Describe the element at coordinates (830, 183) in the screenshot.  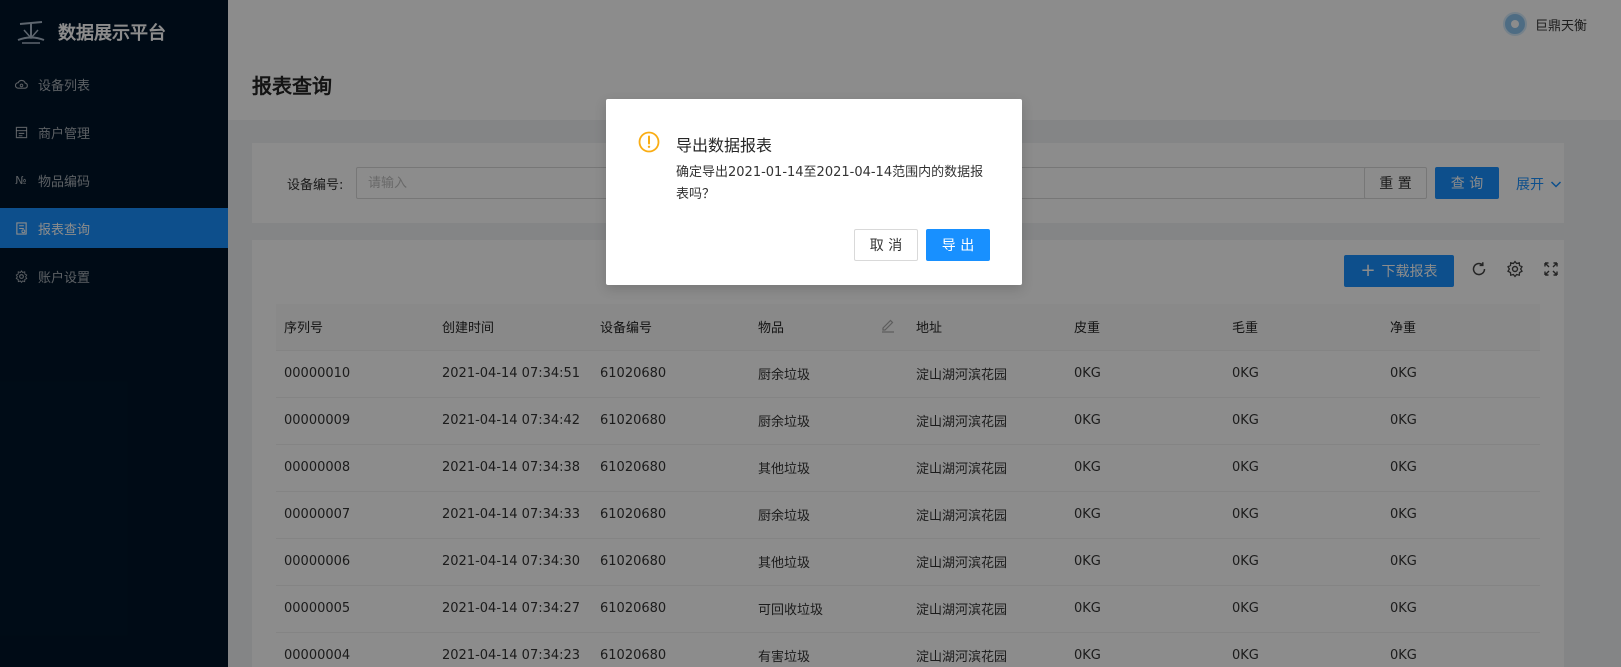
I see `modal-content: 确定导出2021-01-14至2021-04-14范围内的数据报表吗？` at that location.